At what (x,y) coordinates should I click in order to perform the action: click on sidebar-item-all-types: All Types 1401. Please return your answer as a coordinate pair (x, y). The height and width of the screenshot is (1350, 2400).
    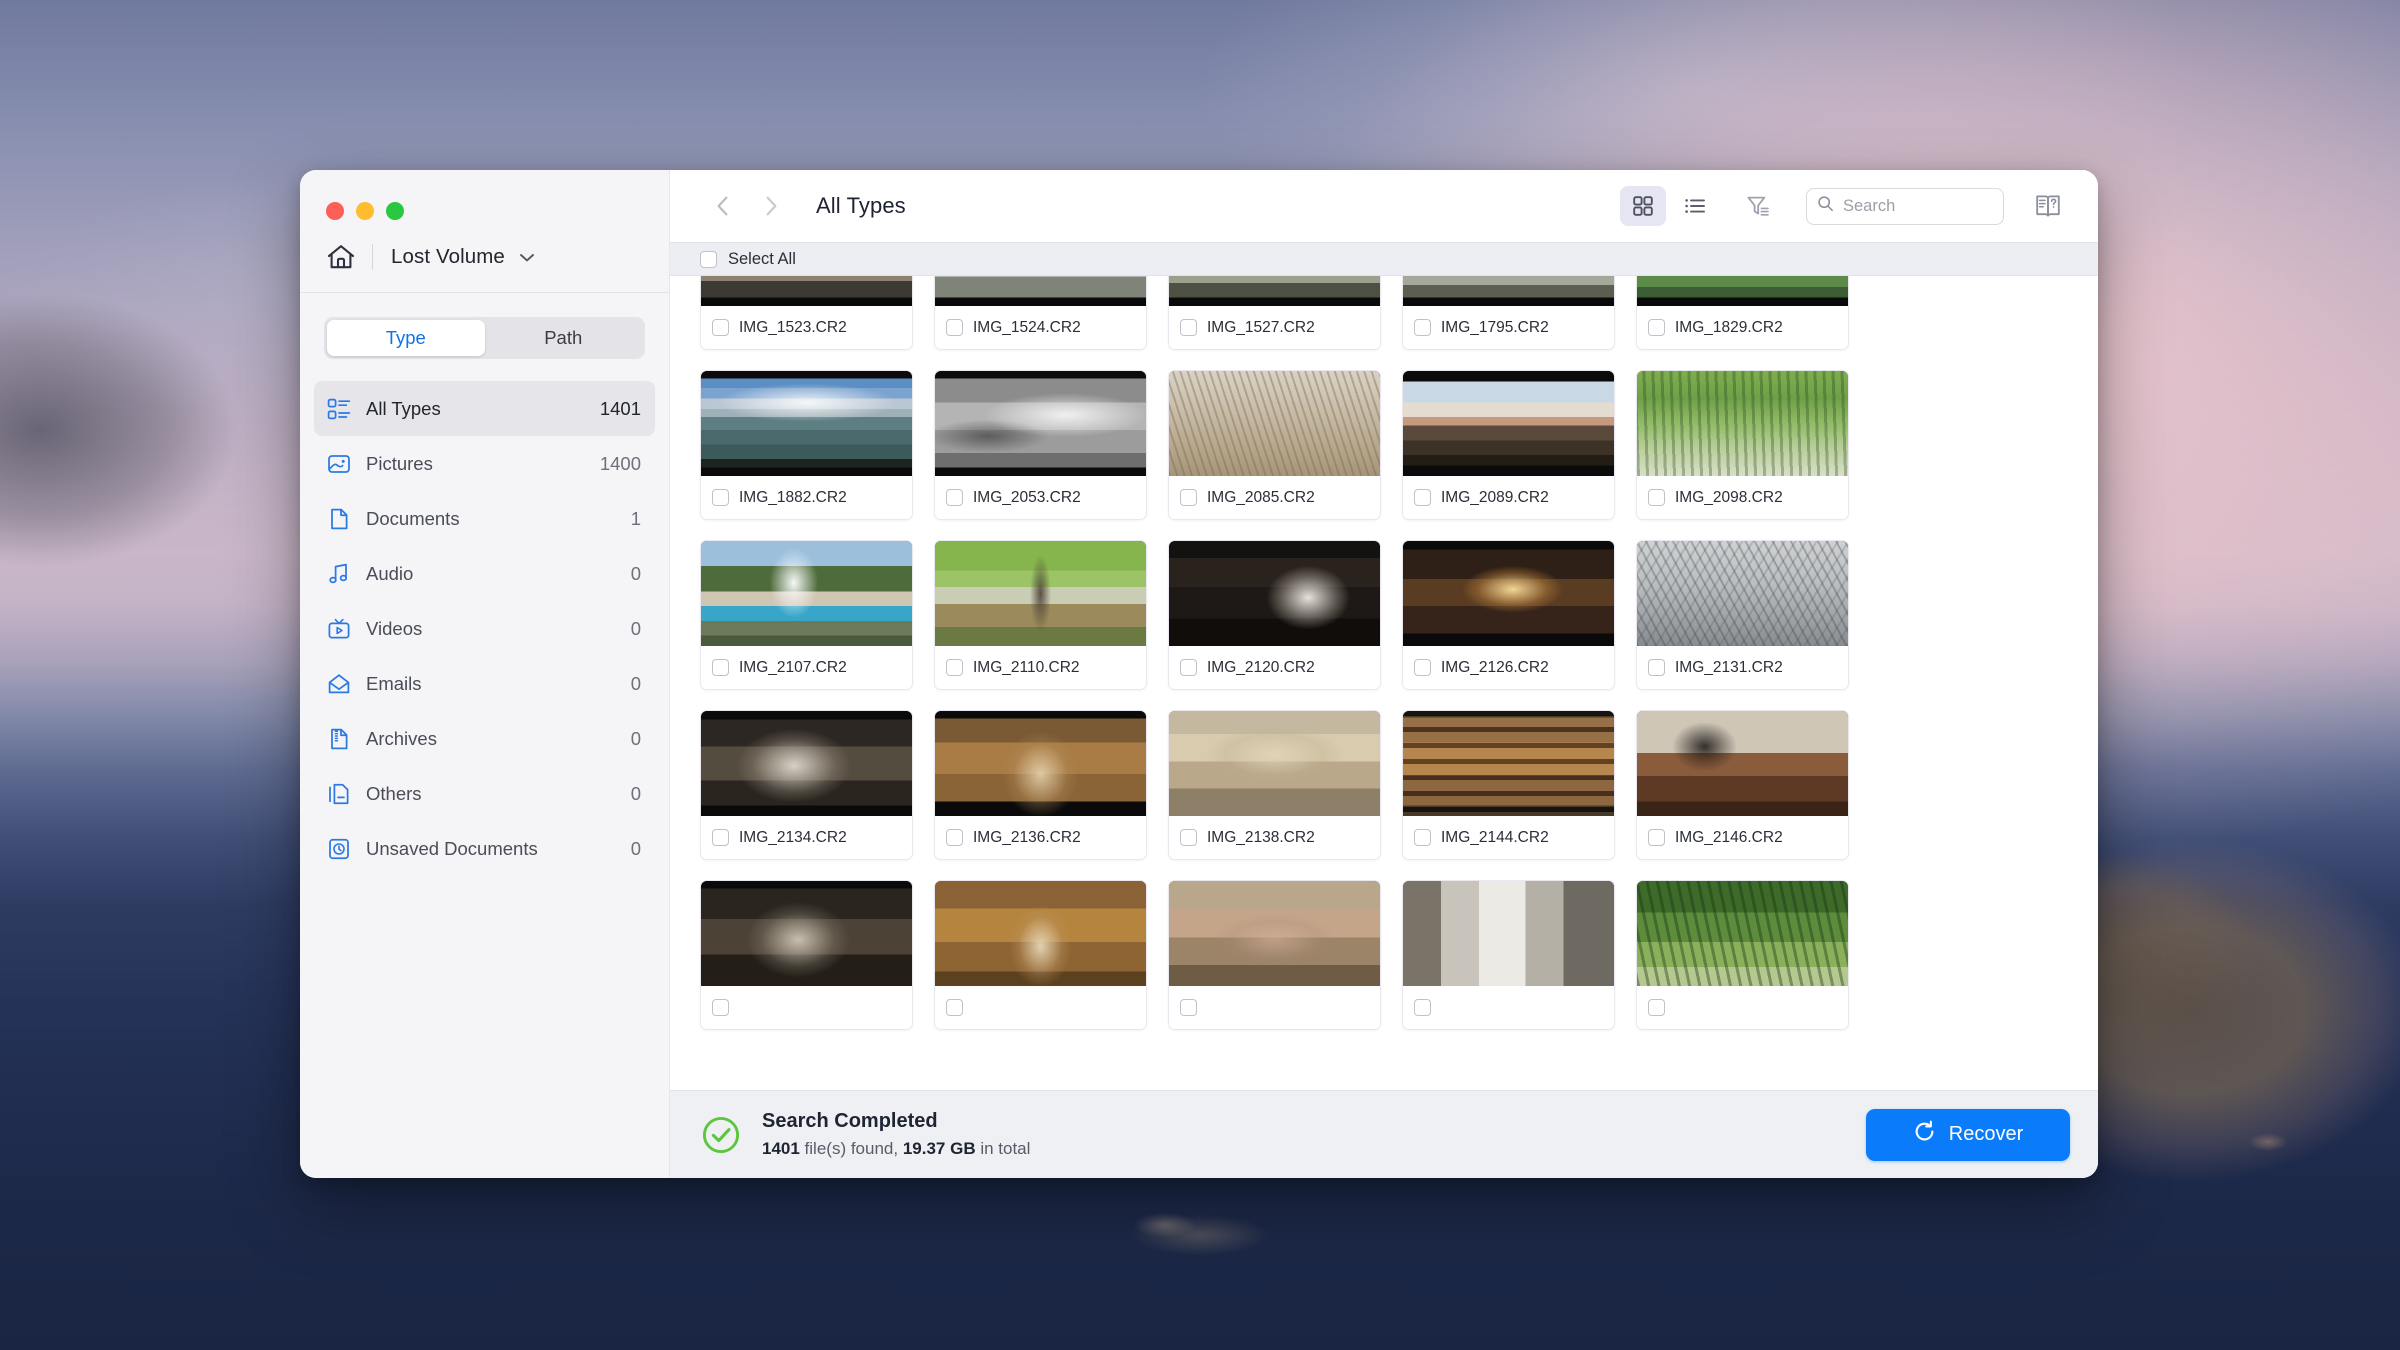
    Looking at the image, I should click on (484, 408).